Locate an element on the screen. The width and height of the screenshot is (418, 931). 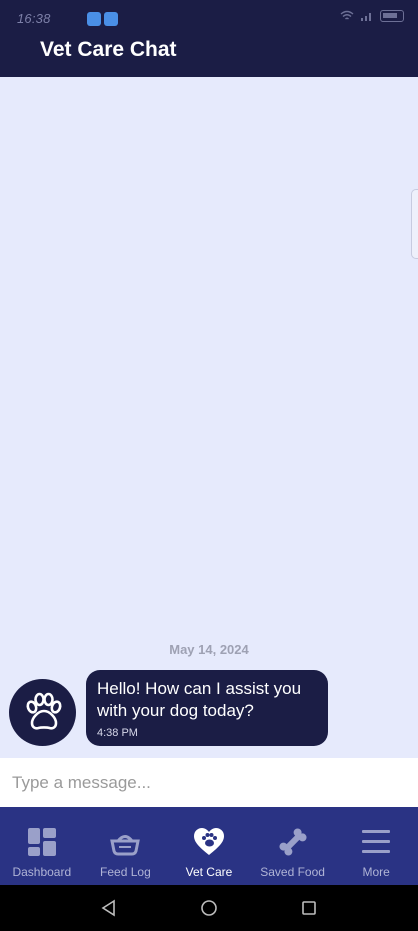
vet-avatar is located at coordinates (42, 712).